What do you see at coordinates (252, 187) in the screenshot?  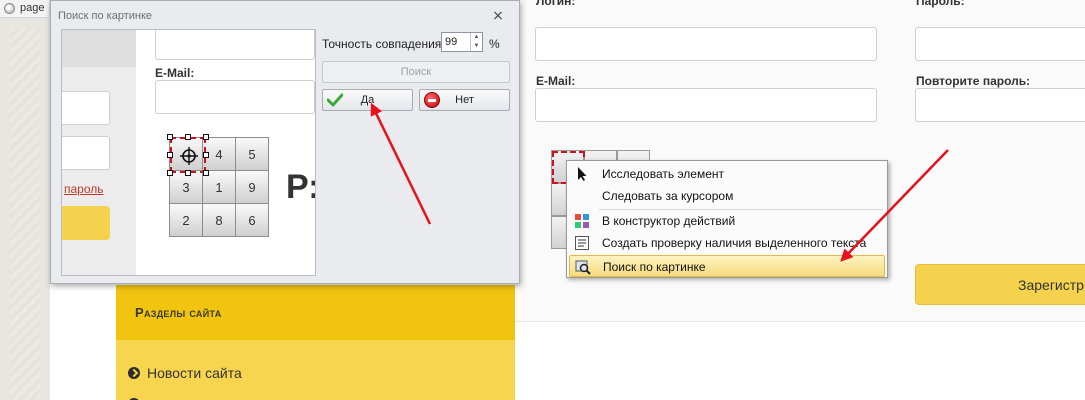 I see `keypad-key: 9` at bounding box center [252, 187].